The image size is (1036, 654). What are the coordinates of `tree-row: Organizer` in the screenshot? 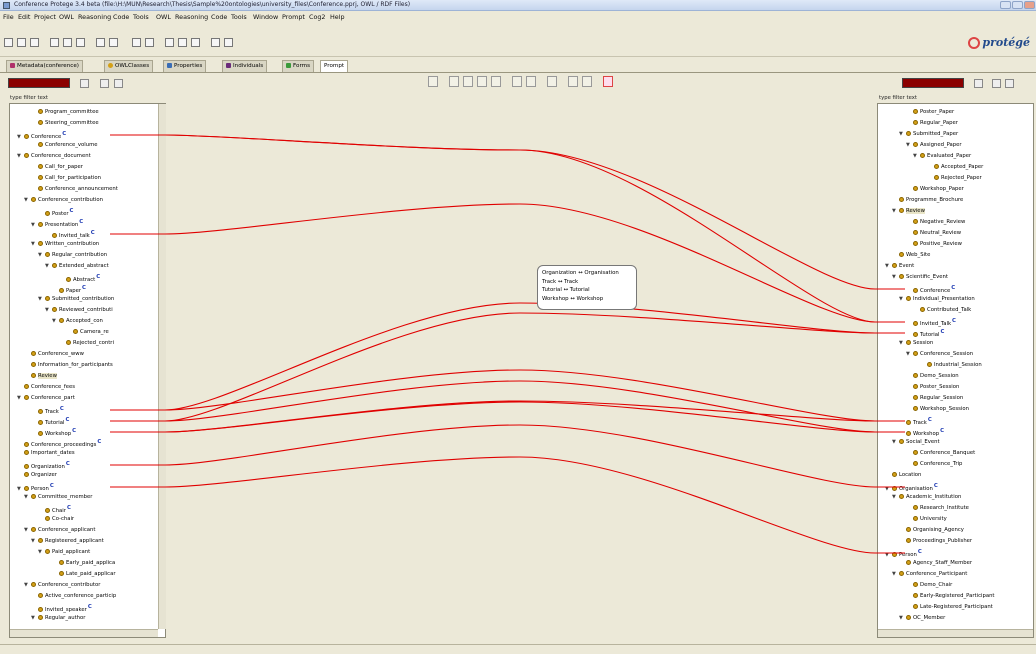 It's located at (33, 475).